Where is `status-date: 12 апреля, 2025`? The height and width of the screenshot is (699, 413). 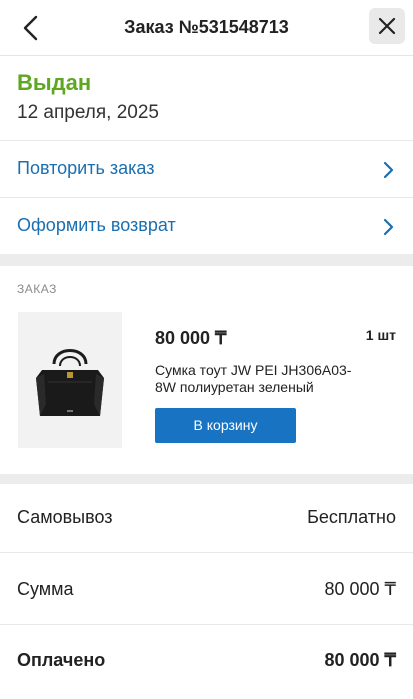
status-date: 12 апреля, 2025 is located at coordinates (88, 112).